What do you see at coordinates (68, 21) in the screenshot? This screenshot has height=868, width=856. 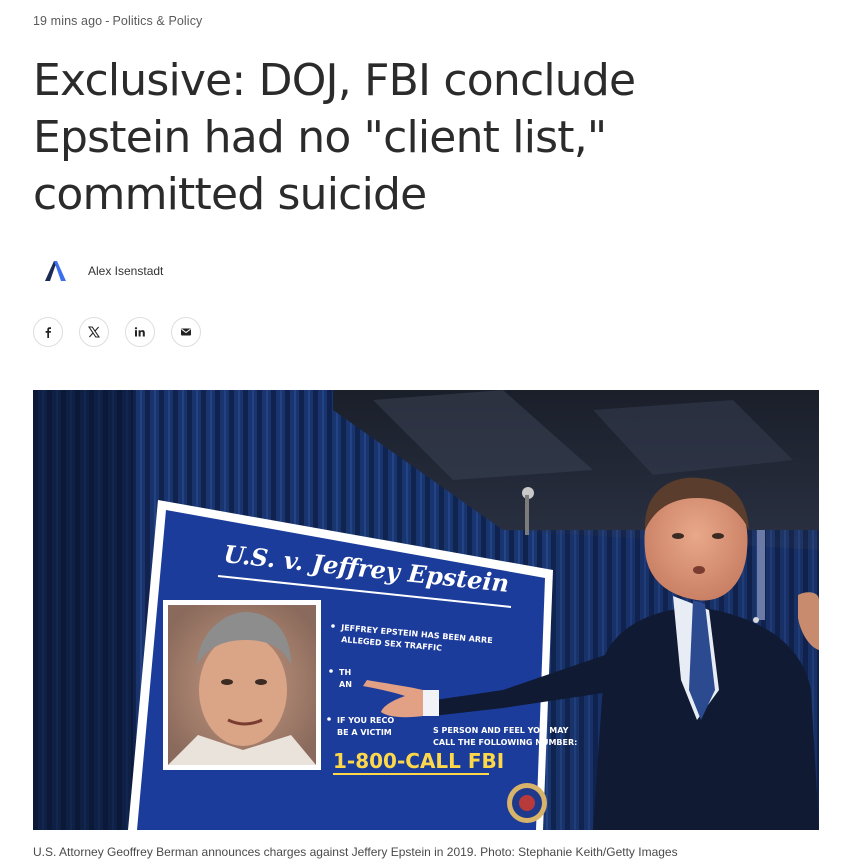 I see `timestamp: 19 mins ago` at bounding box center [68, 21].